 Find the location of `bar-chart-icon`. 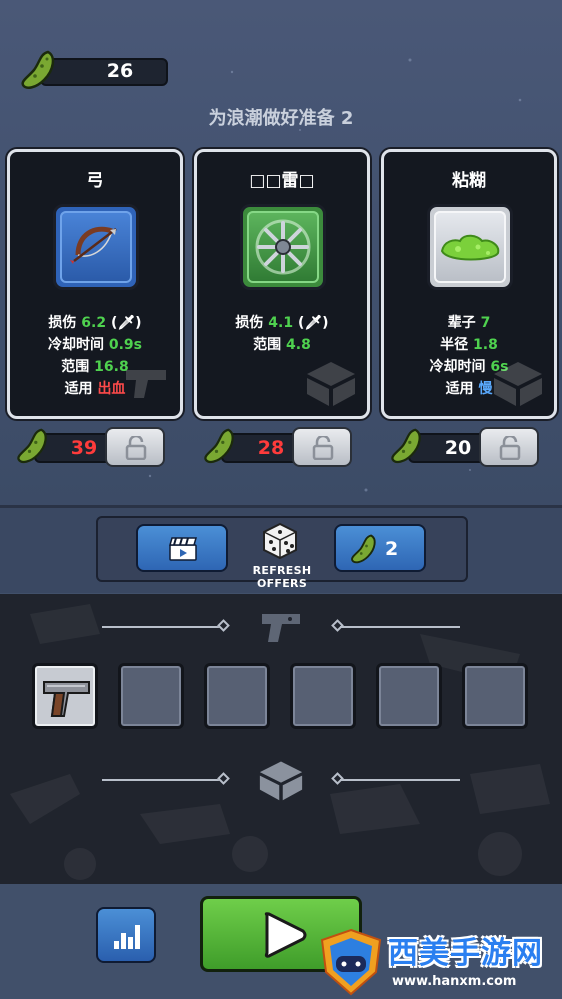

bar-chart-icon is located at coordinates (127, 937).